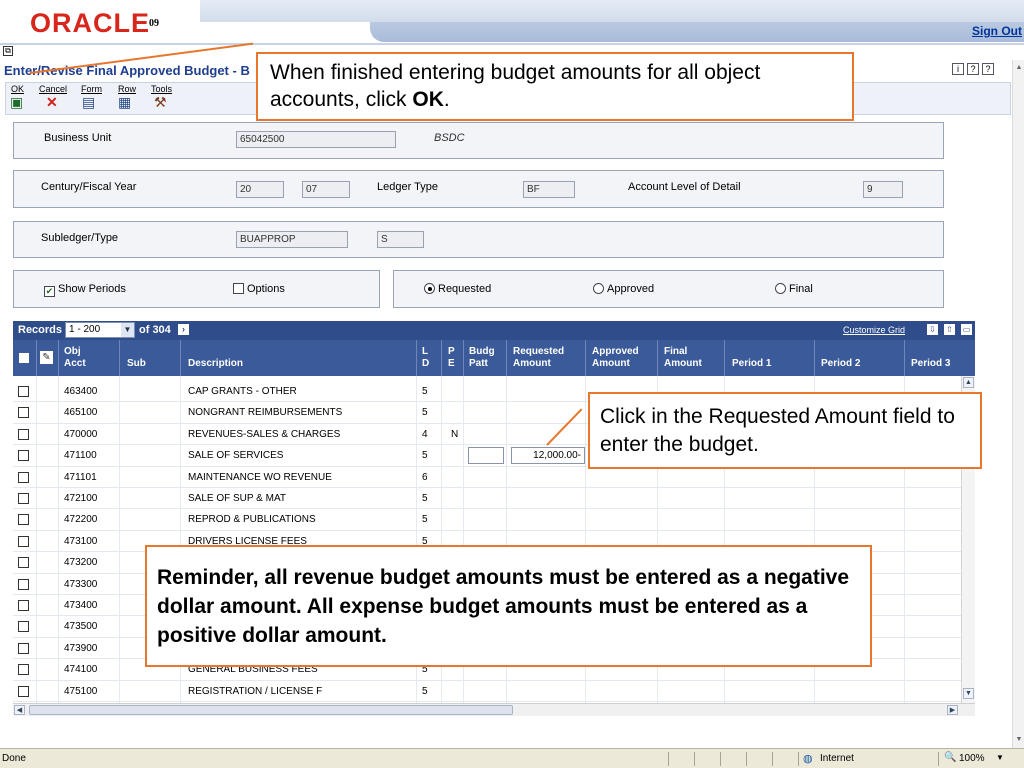 The width and height of the screenshot is (1024, 768). Describe the element at coordinates (400, 239) in the screenshot. I see `subledger-type-field: S` at that location.